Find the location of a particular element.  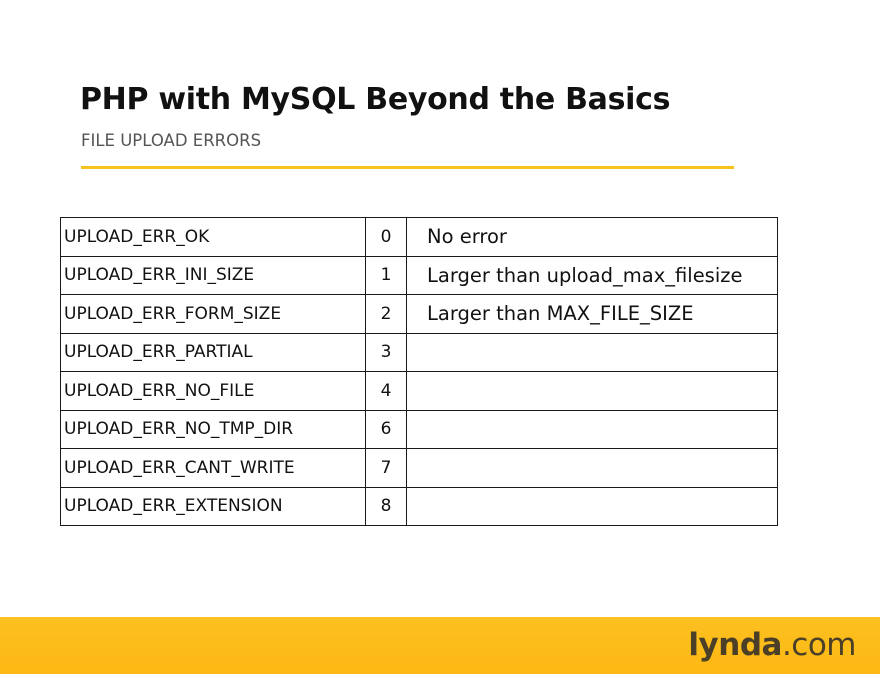

error-constant: UPLOAD_ERR_NO_FILE is located at coordinates (213, 391).